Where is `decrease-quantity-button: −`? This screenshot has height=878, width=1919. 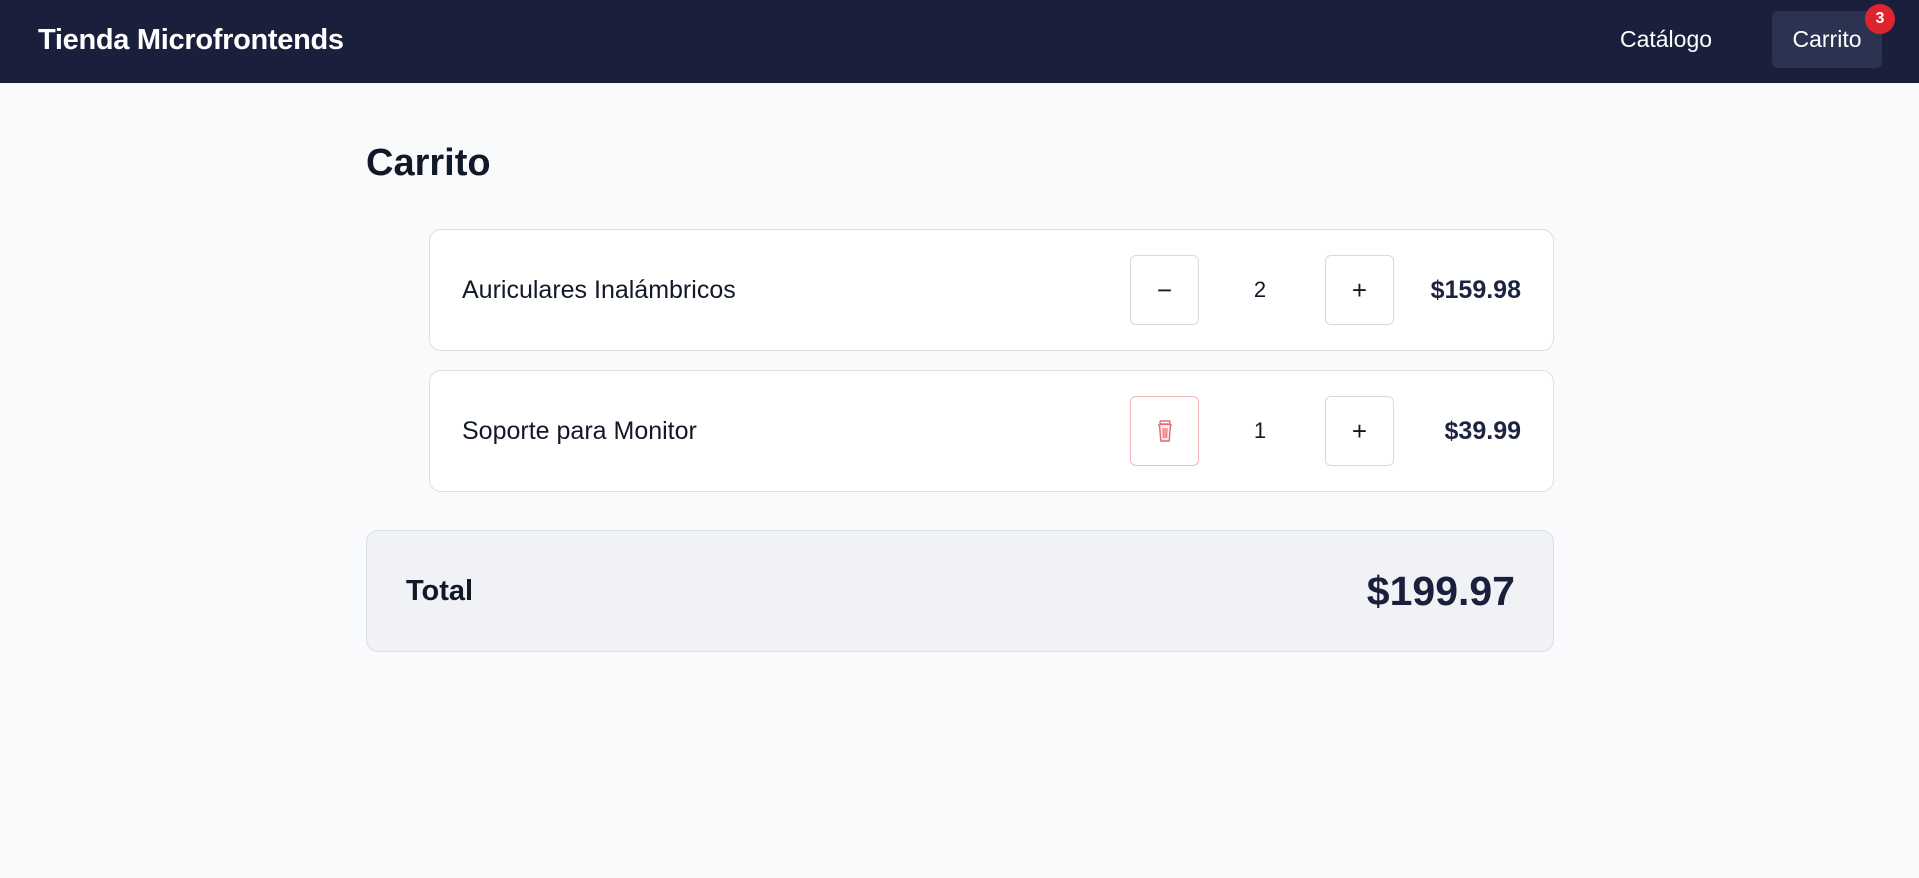
decrease-quantity-button: − is located at coordinates (1164, 290).